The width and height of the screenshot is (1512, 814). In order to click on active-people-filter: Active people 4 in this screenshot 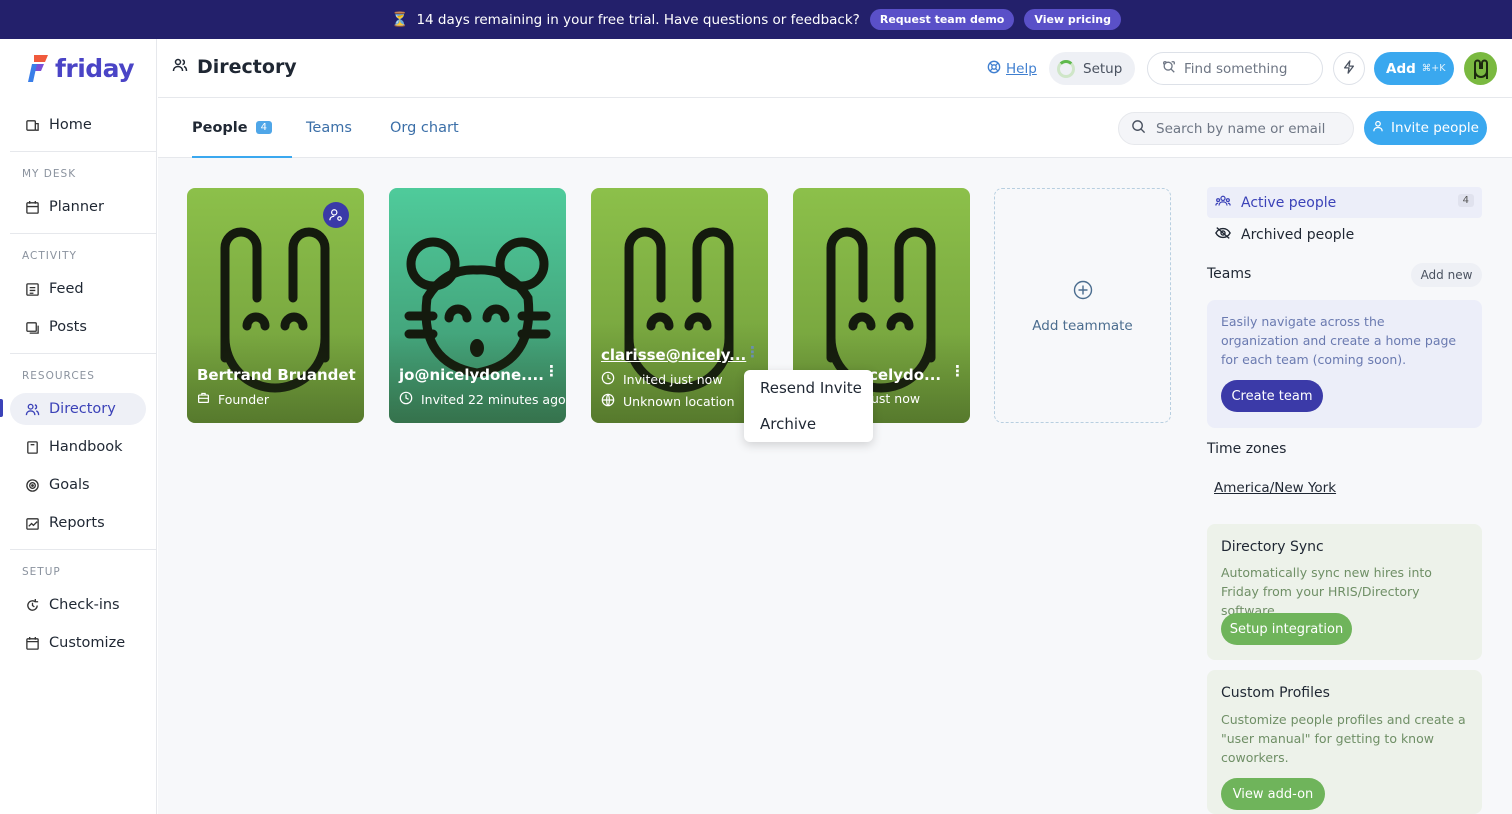, I will do `click(1344, 202)`.